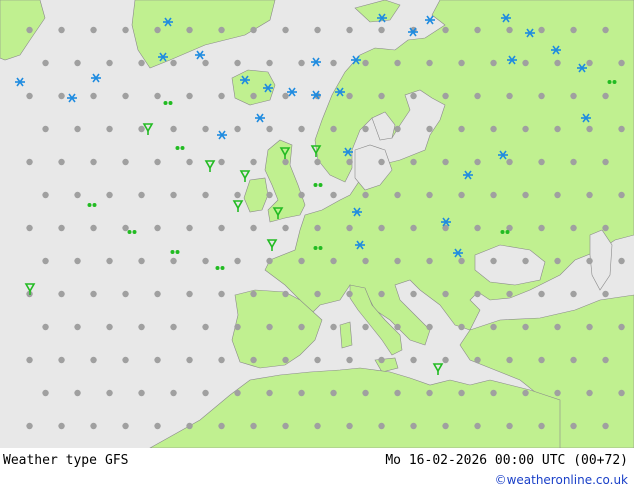  What do you see at coordinates (561, 480) in the screenshot?
I see `credit-link: ©weatheronline.co.uk` at bounding box center [561, 480].